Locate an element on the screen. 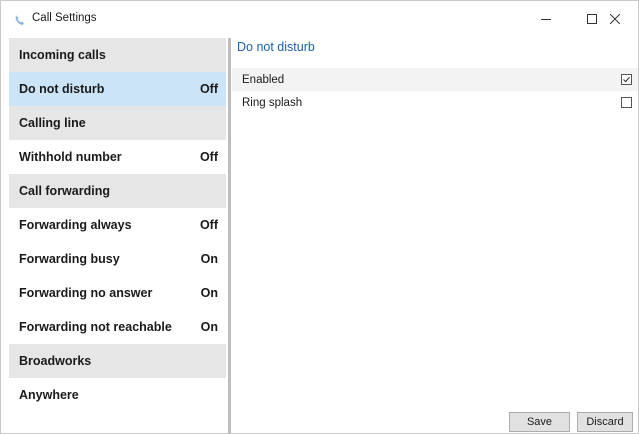  sidebar-item-do-not-disturb: Do not disturb Off is located at coordinates (117, 89).